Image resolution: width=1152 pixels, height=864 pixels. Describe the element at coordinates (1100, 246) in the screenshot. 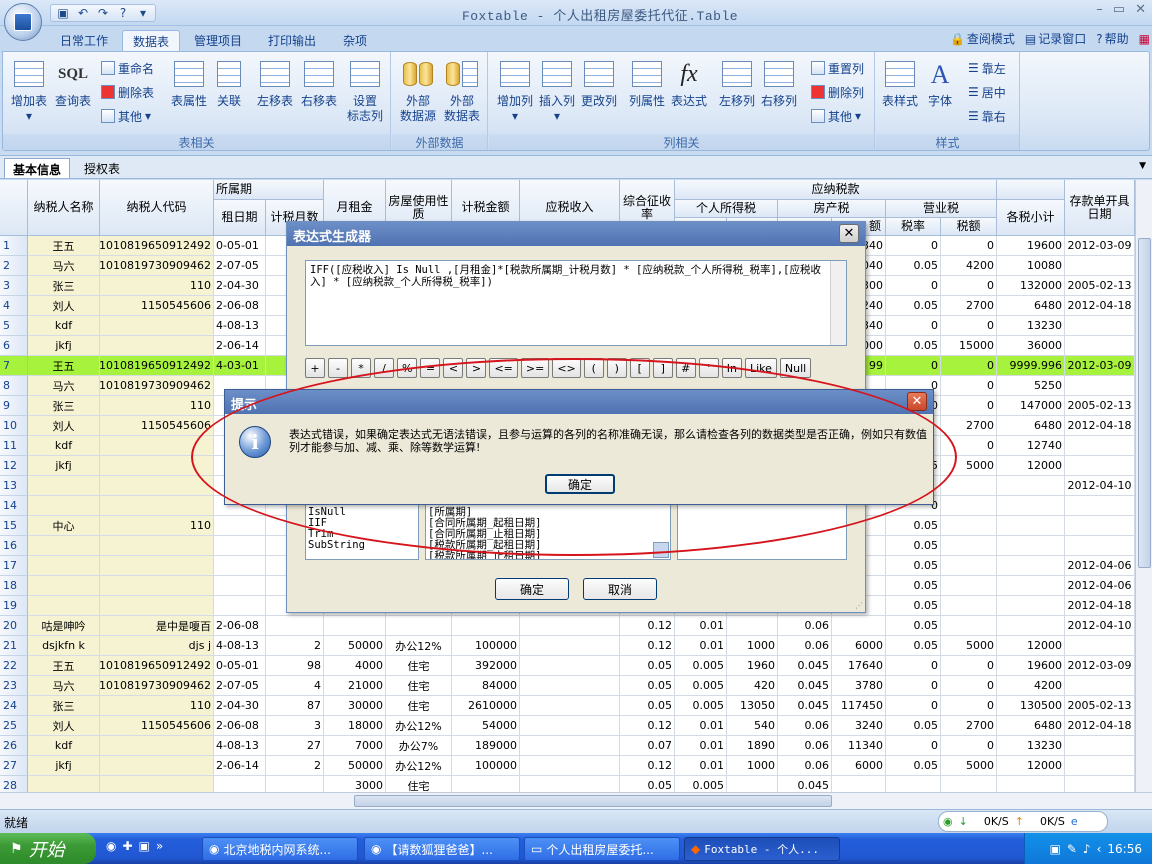

I see `cell-date: 2012-03-09` at that location.